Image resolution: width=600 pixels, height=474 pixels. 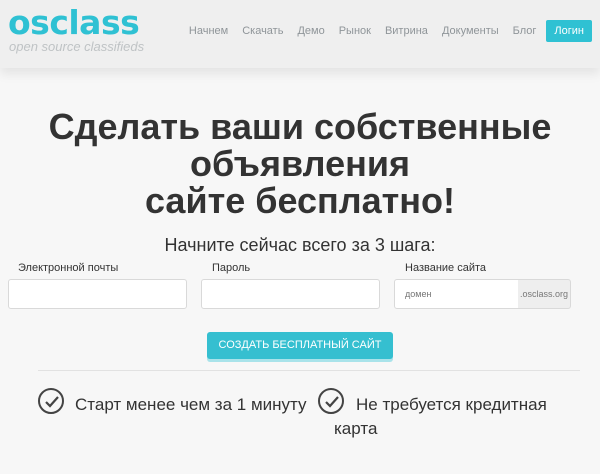 What do you see at coordinates (74, 23) in the screenshot?
I see `osclass-logo: osclass` at bounding box center [74, 23].